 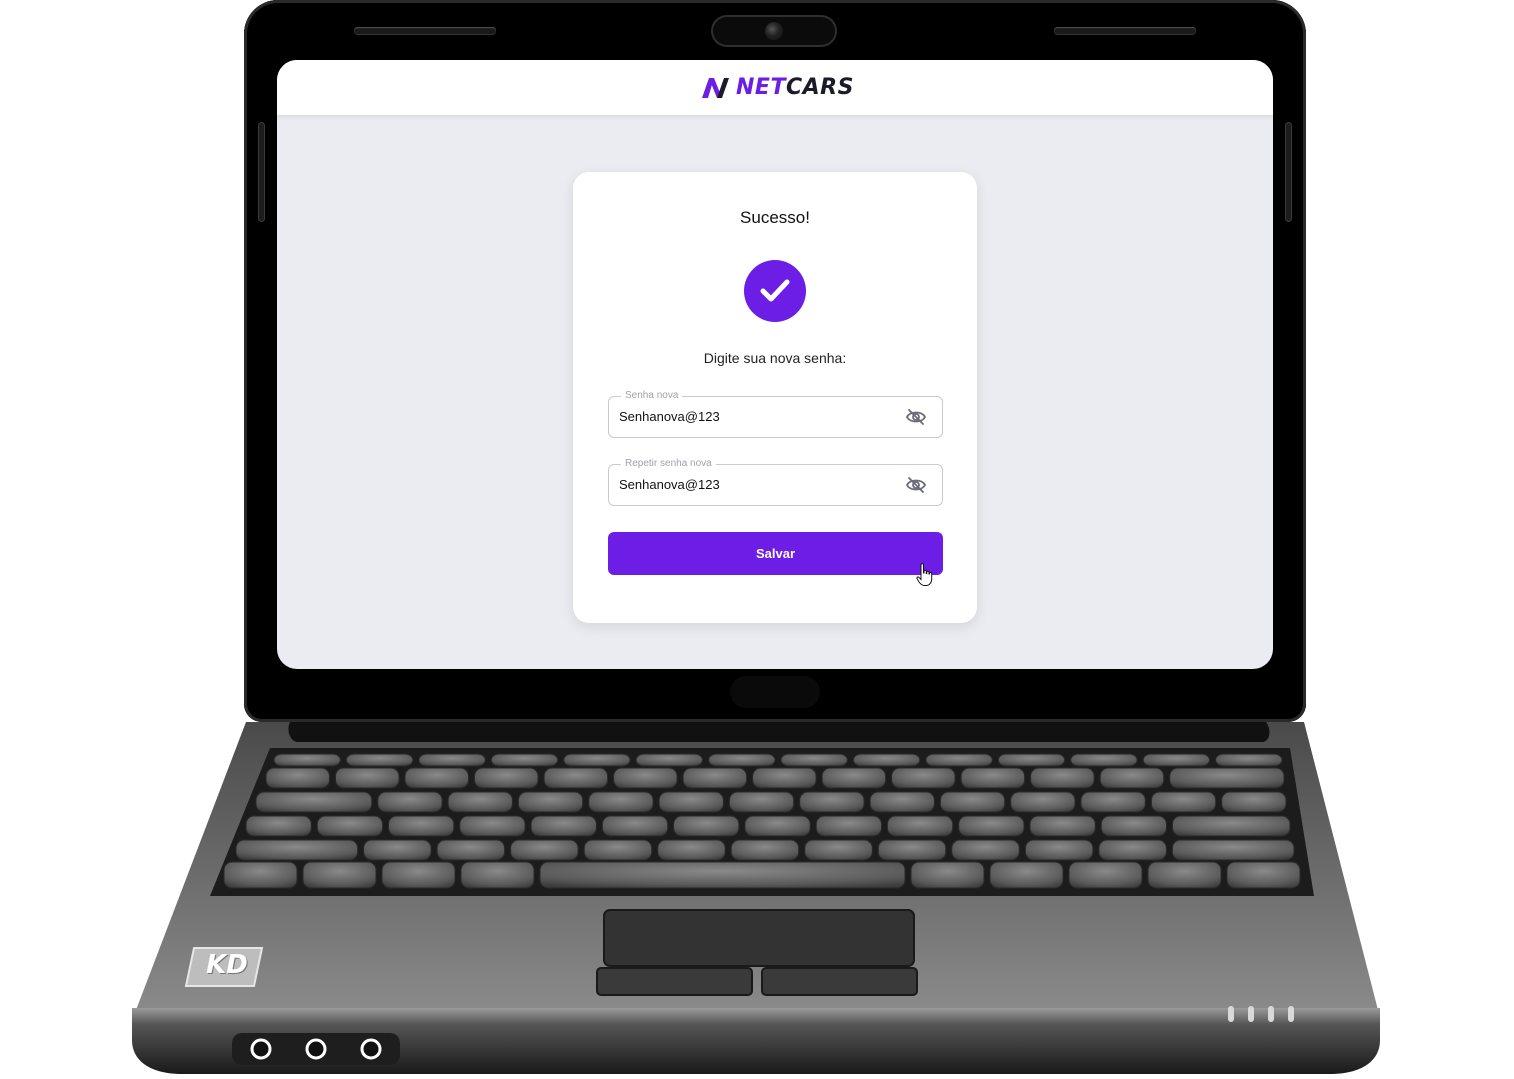 What do you see at coordinates (227, 965) in the screenshot?
I see `device-badge-label: KD` at bounding box center [227, 965].